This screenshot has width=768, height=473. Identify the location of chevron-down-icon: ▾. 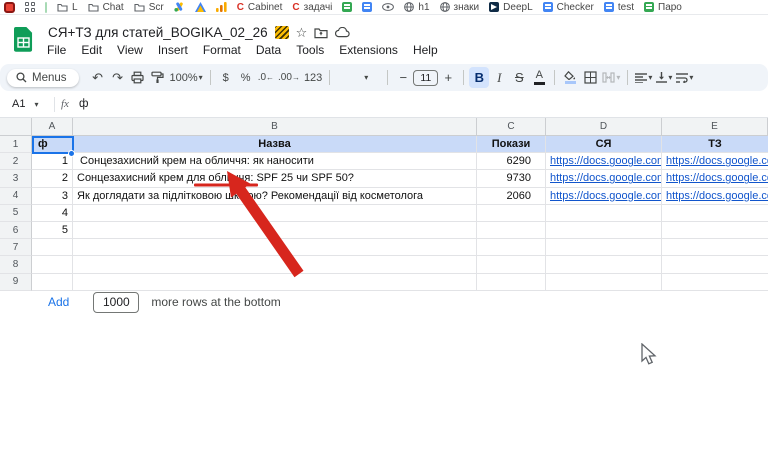
(366, 77).